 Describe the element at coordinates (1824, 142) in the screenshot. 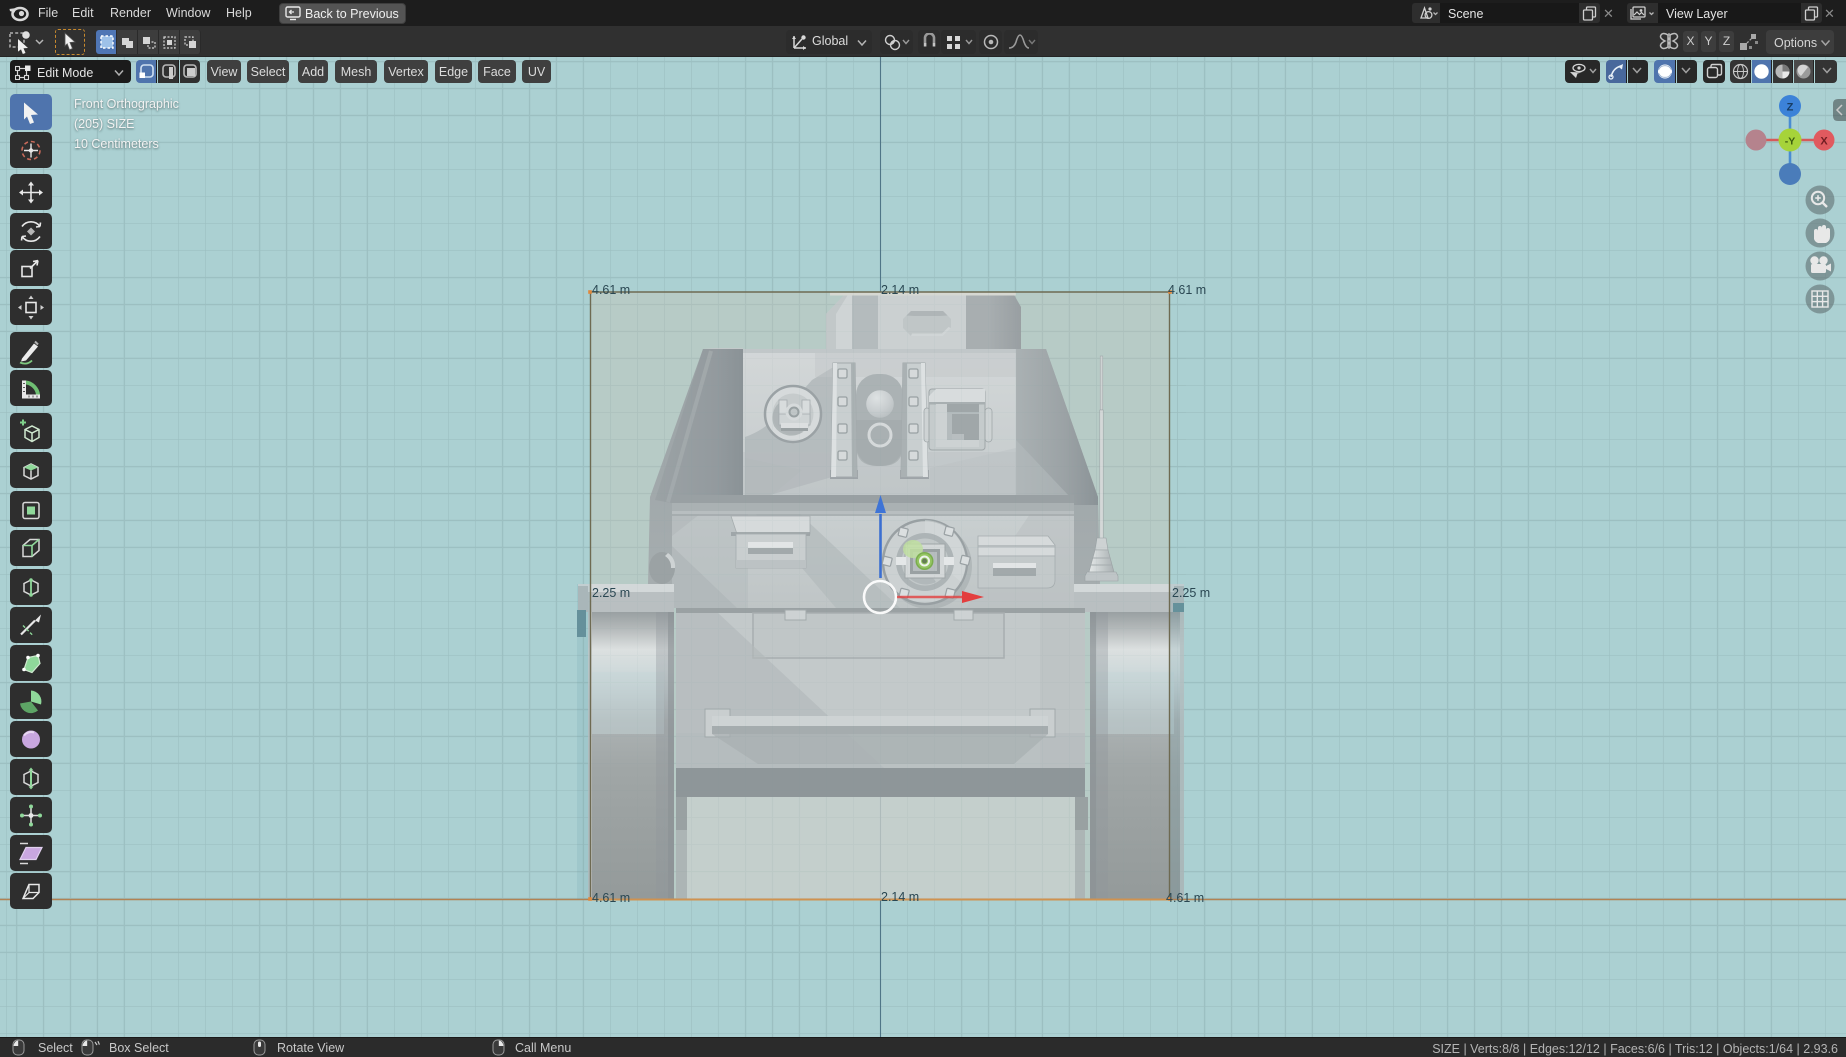

I see `svg-text: X` at that location.